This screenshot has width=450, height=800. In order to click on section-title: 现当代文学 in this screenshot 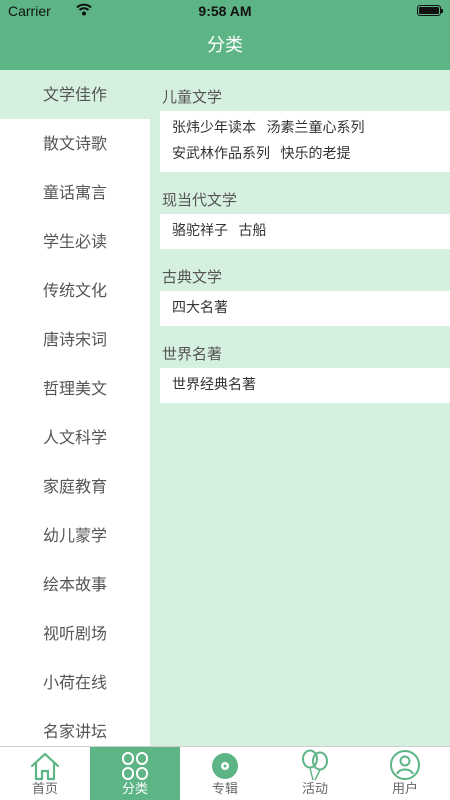, I will do `click(200, 200)`.